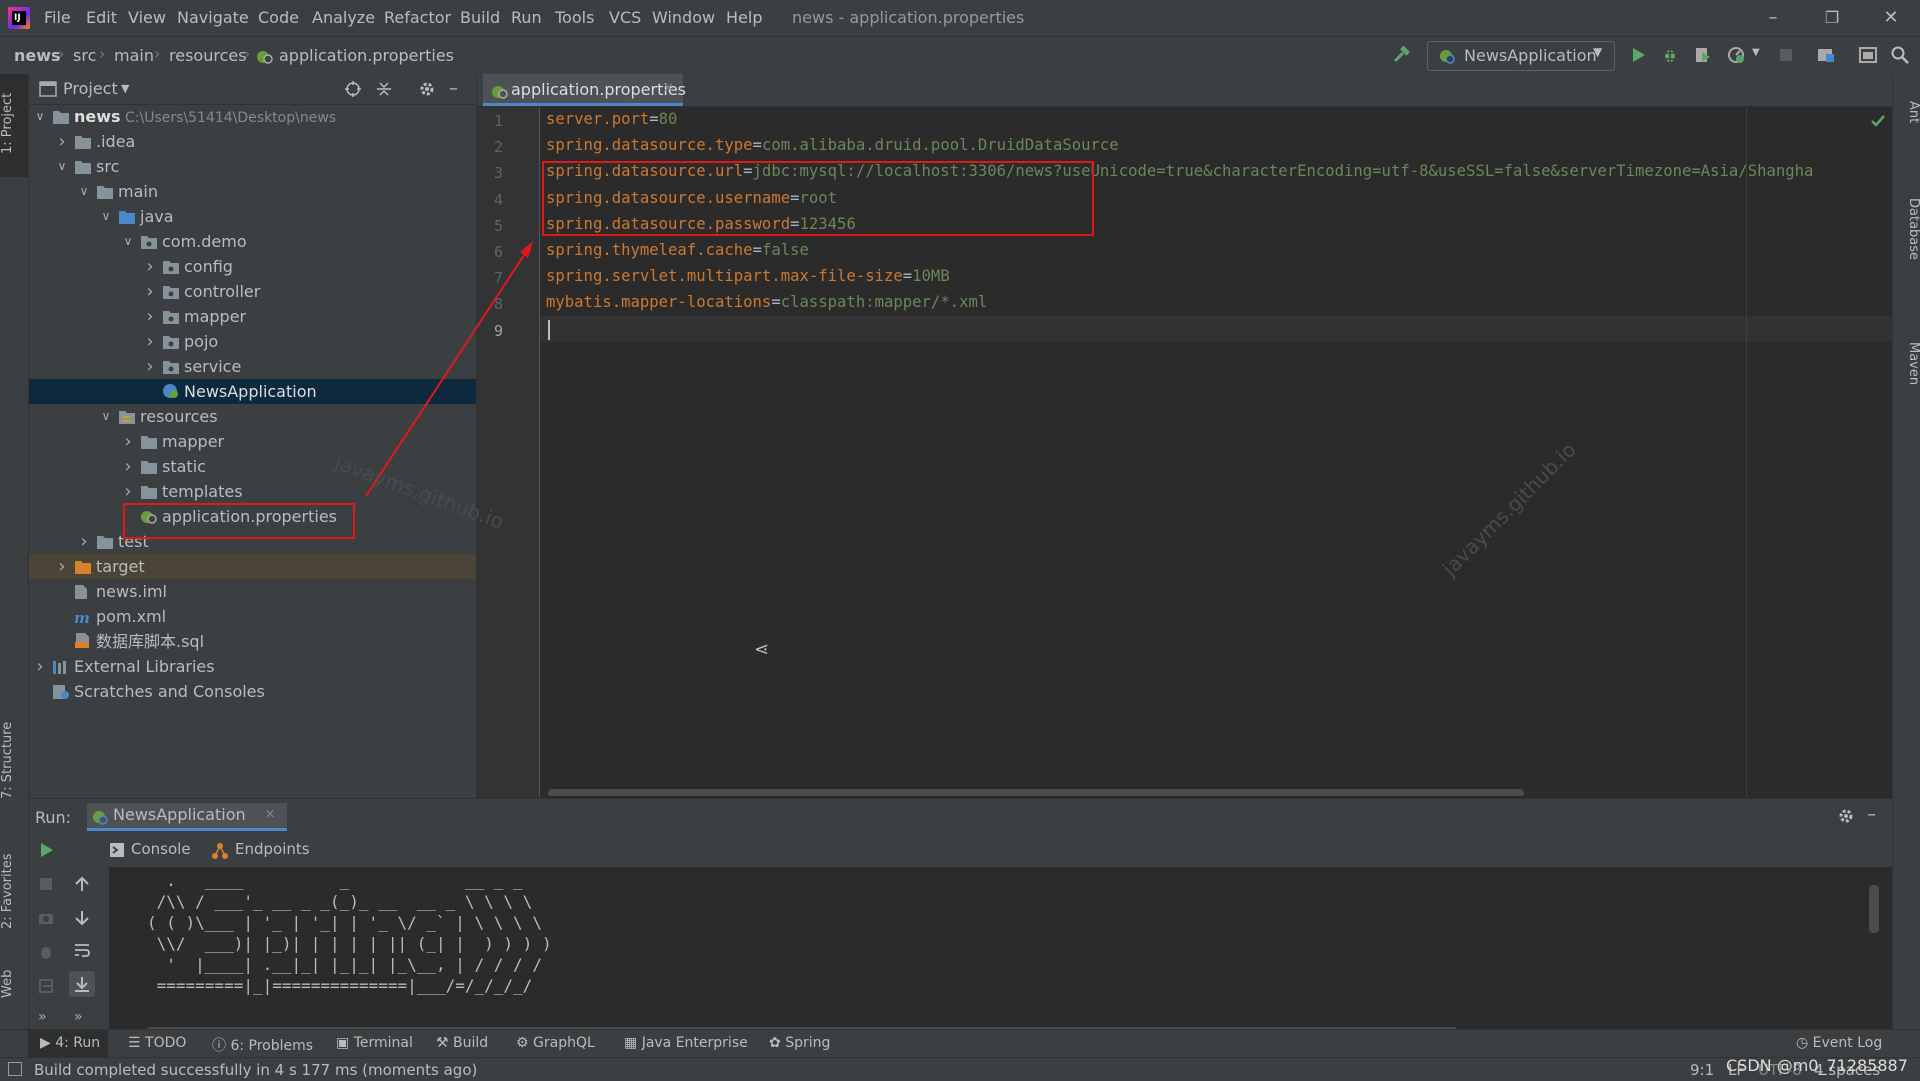 This screenshot has height=1081, width=1920. I want to click on todo-tool-label: TODO, so click(166, 1043).